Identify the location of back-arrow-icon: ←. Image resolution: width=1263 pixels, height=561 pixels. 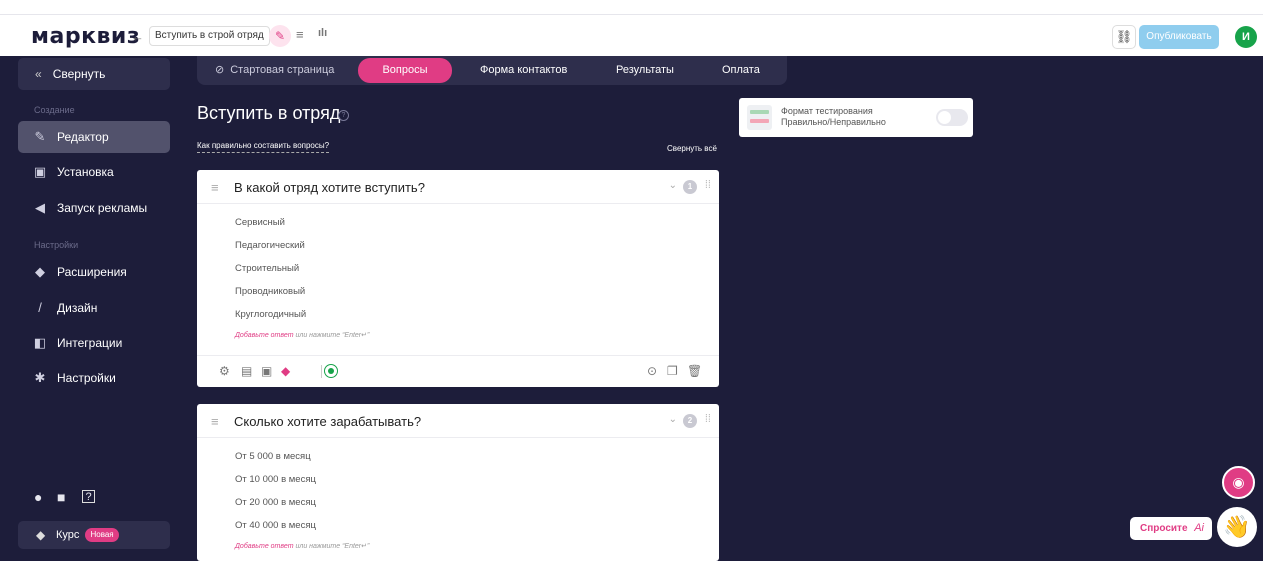
(137, 36).